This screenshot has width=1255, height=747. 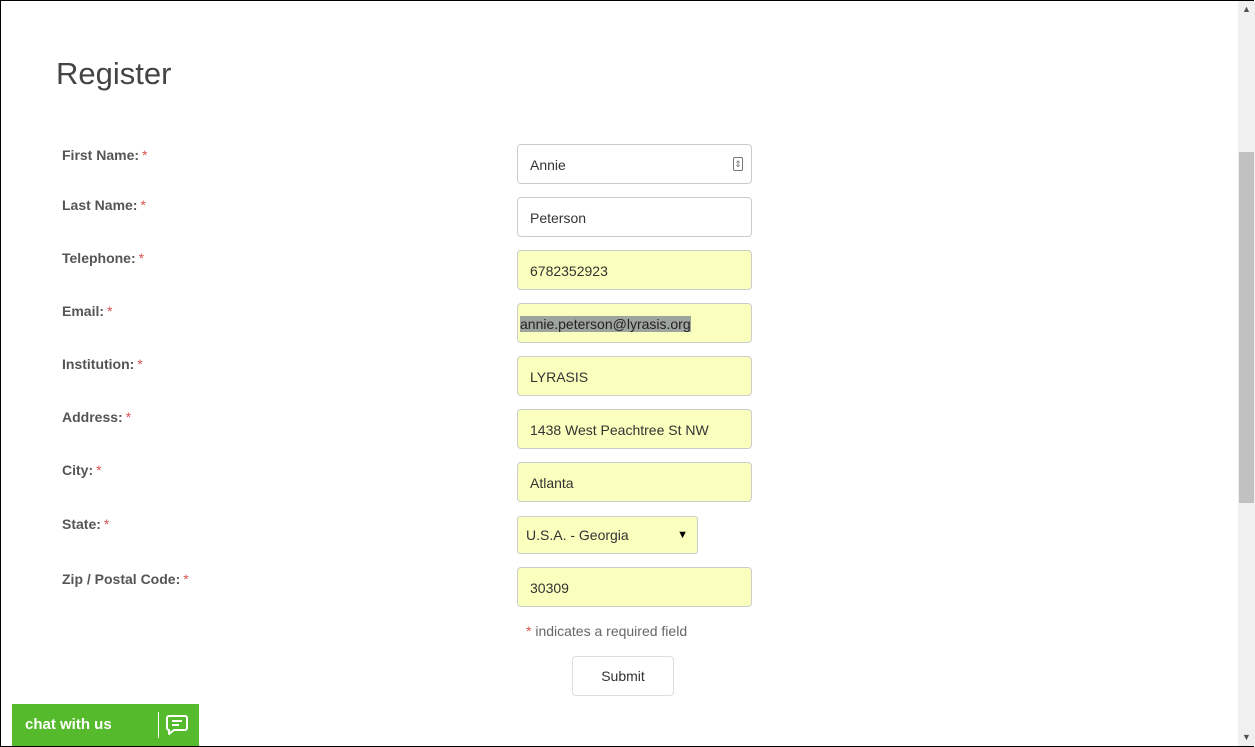 I want to click on address-label: Address: *, so click(x=97, y=417).